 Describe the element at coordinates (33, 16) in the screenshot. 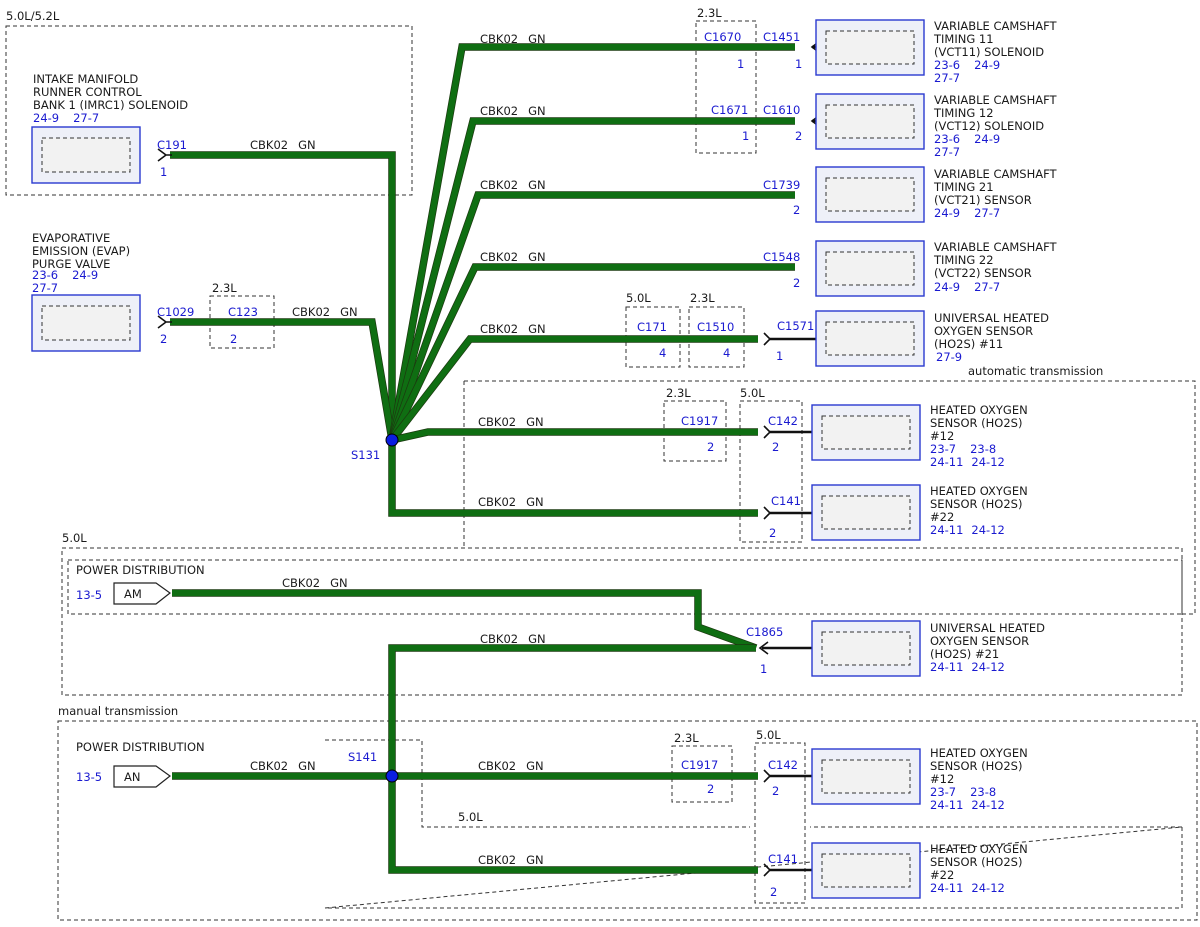

I see `region-label-5l-52l: 5.0L/5.2L` at that location.